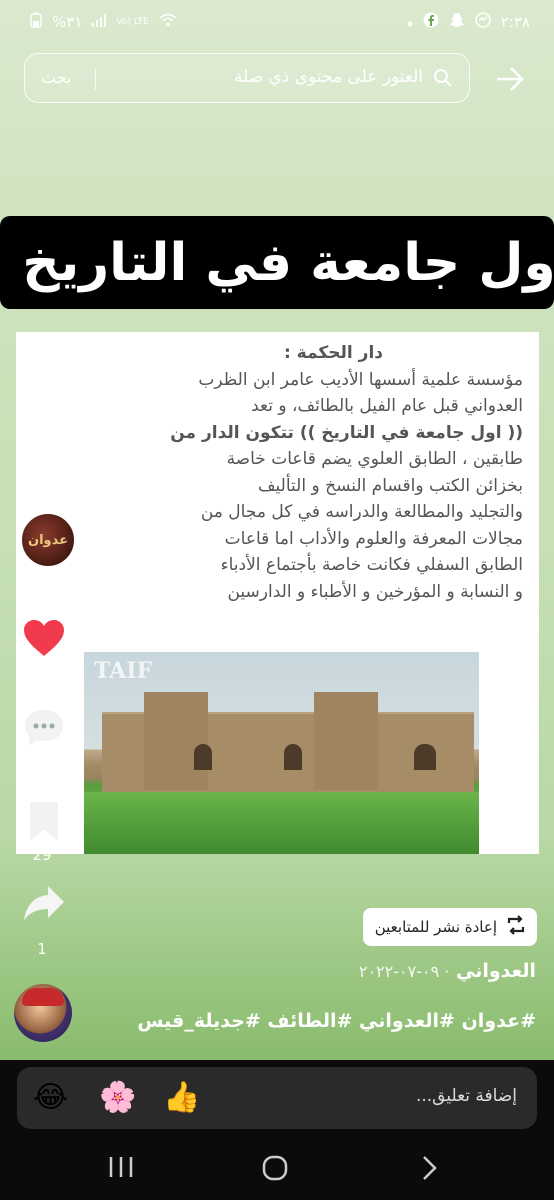 The image size is (554, 1200). Describe the element at coordinates (373, 538) in the screenshot. I see `image-text-line: مجالات المعرفة والعلوم والأداب اما قاعات` at that location.